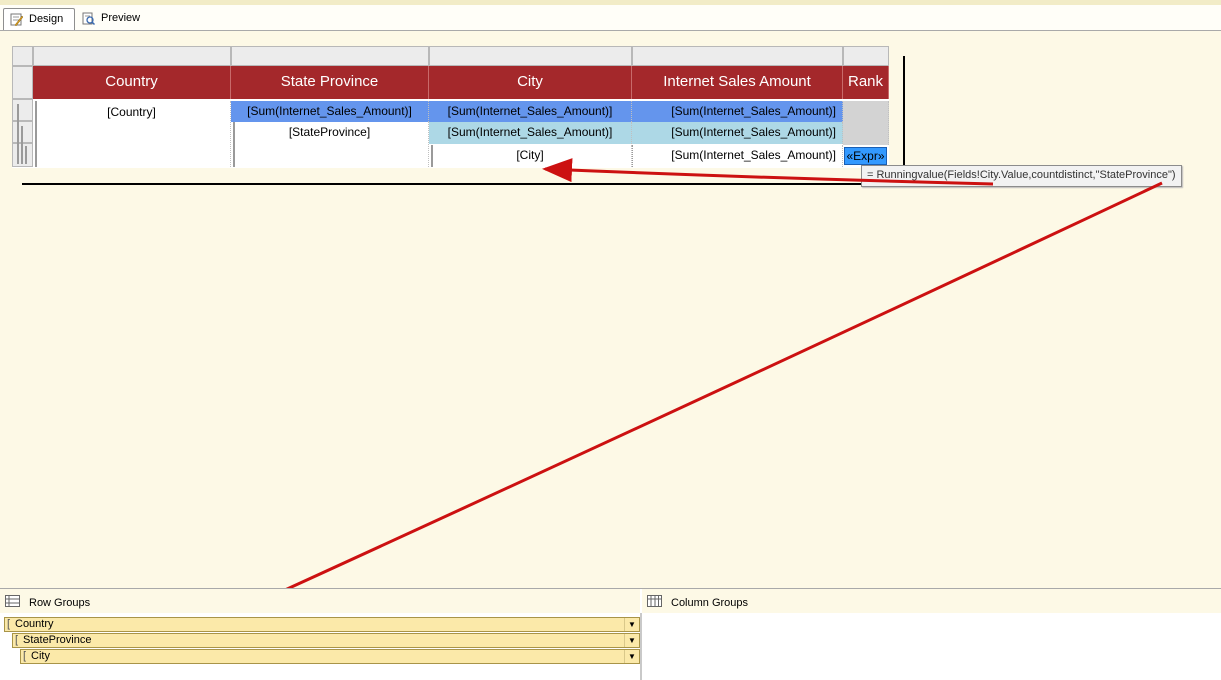 This screenshot has height=680, width=1221. Describe the element at coordinates (654, 601) in the screenshot. I see `column-groups-icon` at that location.